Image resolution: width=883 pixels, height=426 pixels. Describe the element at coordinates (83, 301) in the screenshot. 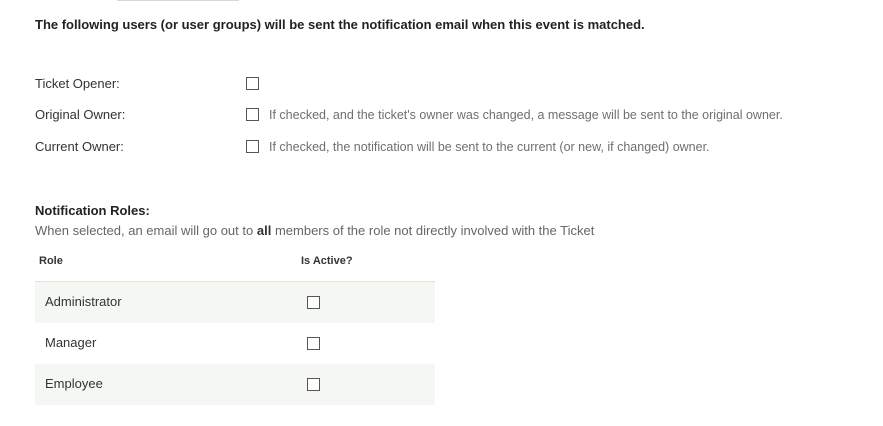

I see `role-name-administrator: Administrator` at that location.